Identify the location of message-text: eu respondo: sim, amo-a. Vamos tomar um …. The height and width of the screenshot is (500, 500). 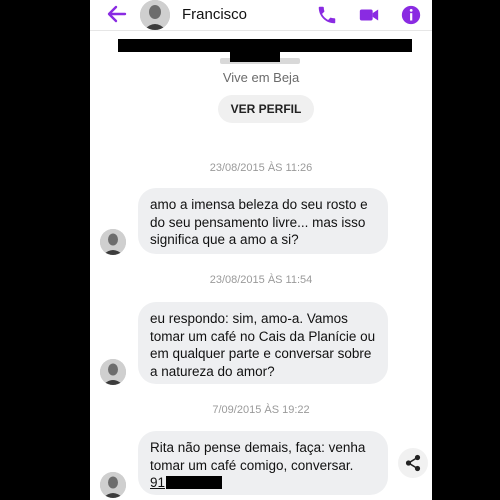
(263, 345).